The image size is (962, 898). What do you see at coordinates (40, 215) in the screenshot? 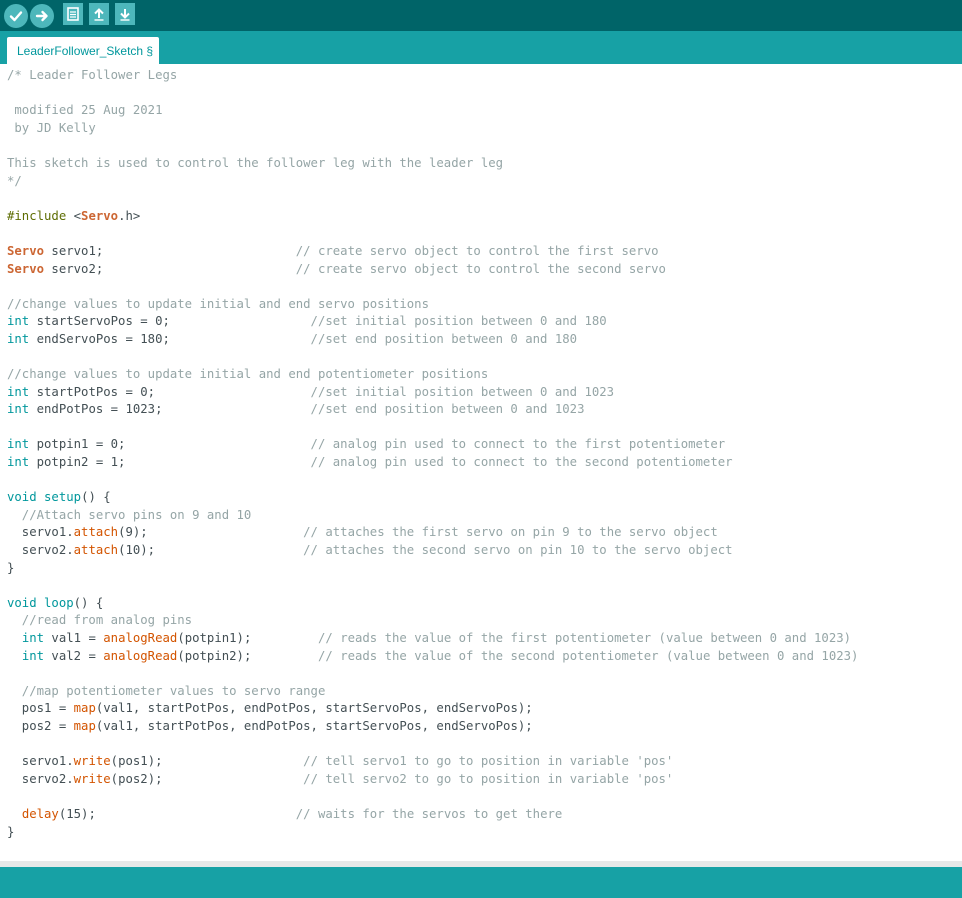
I see `code-token-pre: #include` at bounding box center [40, 215].